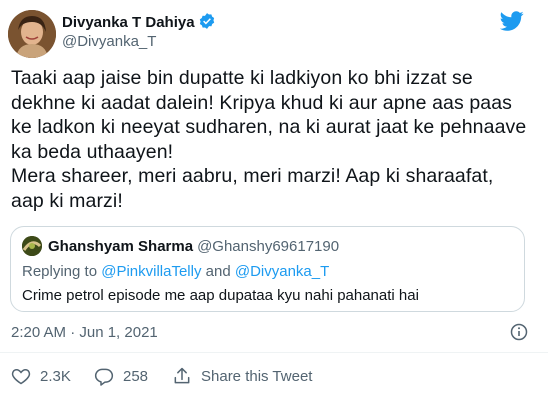 The width and height of the screenshot is (548, 409). What do you see at coordinates (207, 23) in the screenshot?
I see `verified-badge-icon` at bounding box center [207, 23].